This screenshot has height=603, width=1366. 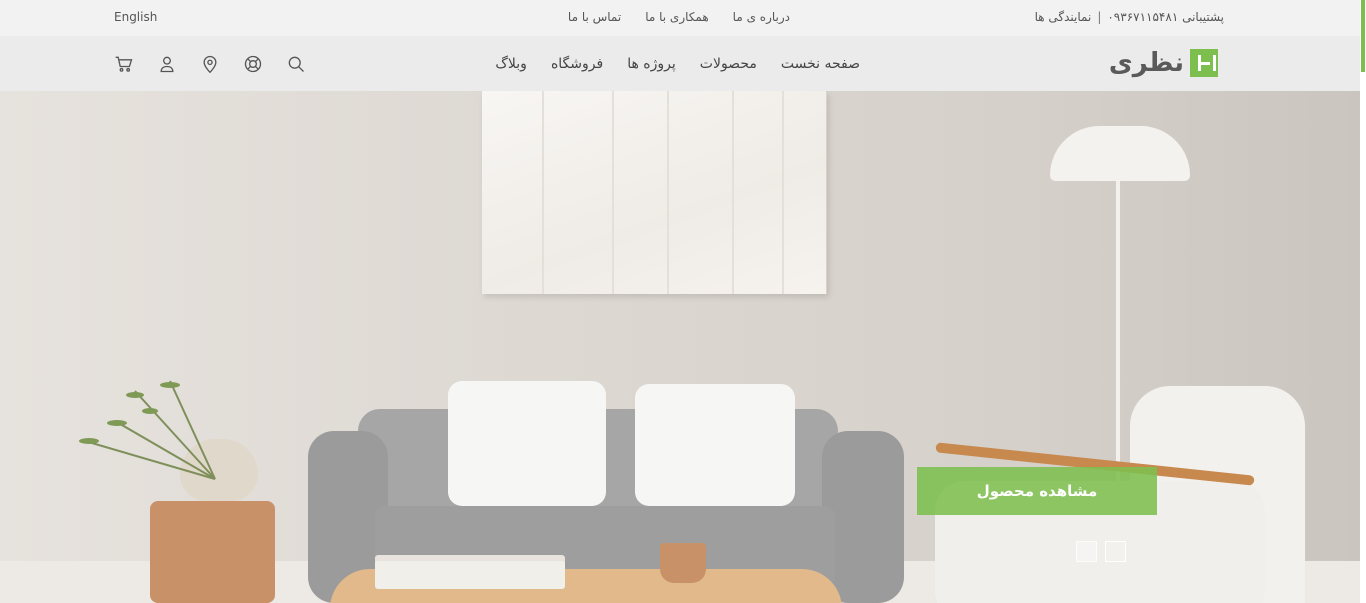 I want to click on hero-lamp-shade, so click(x=1120, y=153).